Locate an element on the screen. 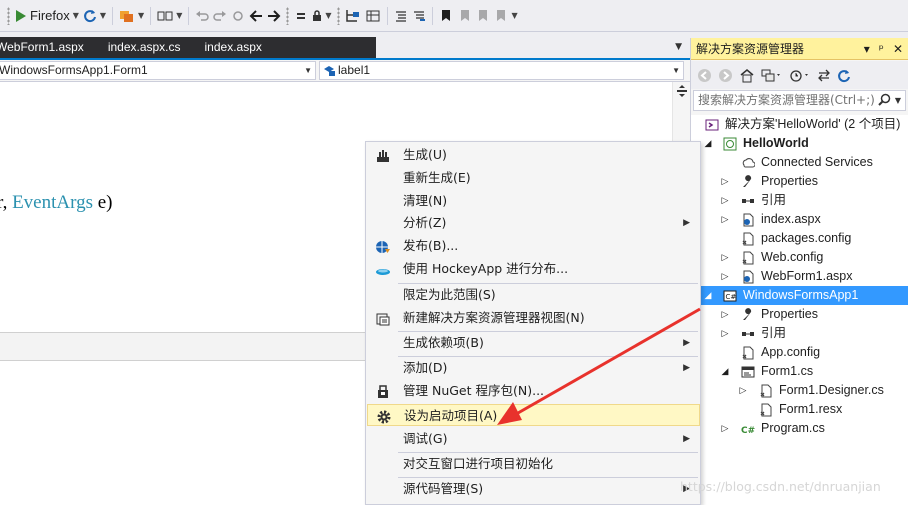  type-dropdown: WindowsFormsApp1.Form1 ▼ is located at coordinates (158, 70).